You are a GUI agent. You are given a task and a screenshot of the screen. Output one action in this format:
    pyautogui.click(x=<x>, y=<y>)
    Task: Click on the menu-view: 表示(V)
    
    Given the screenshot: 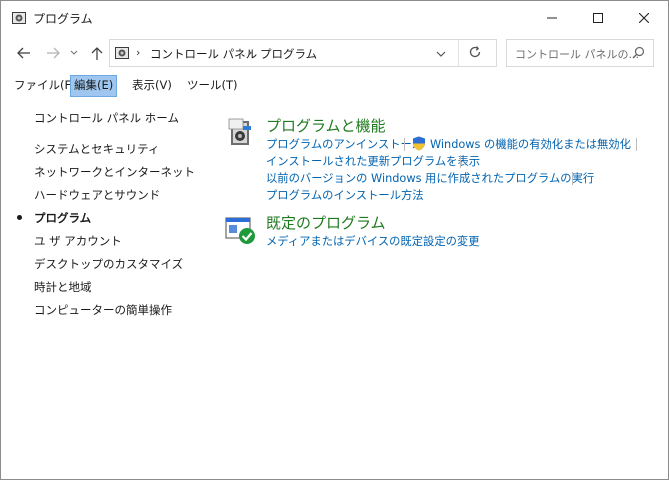 What is the action you would take?
    pyautogui.click(x=152, y=85)
    